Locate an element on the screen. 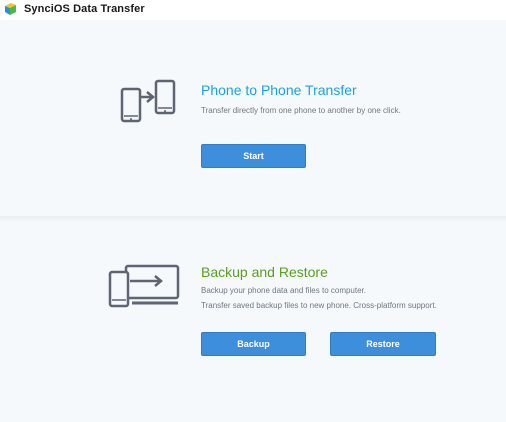 This screenshot has height=422, width=506. phone-to-phone-icon is located at coordinates (148, 101).